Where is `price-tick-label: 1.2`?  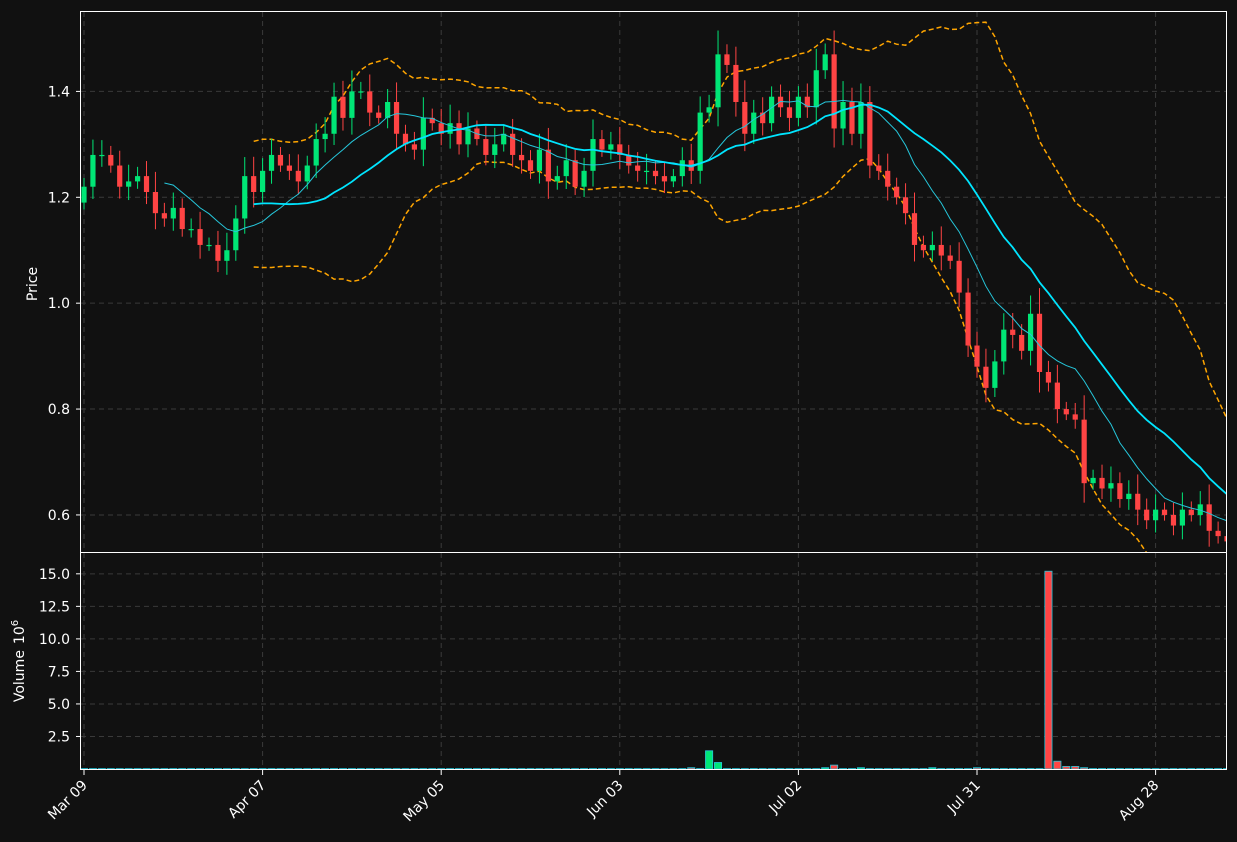 price-tick-label: 1.2 is located at coordinates (59, 198).